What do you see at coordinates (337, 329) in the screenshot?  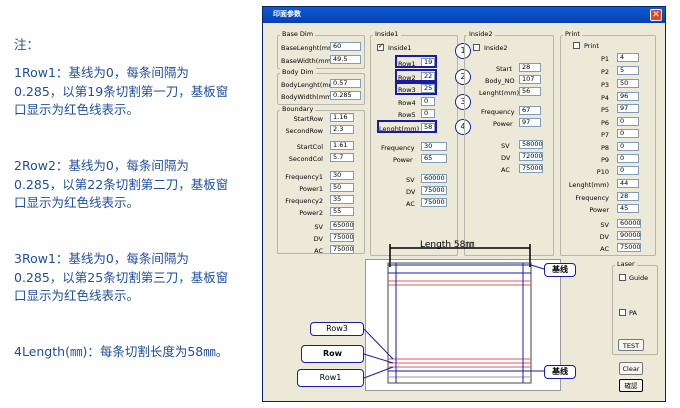 I see `row3-callout: Row3` at bounding box center [337, 329].